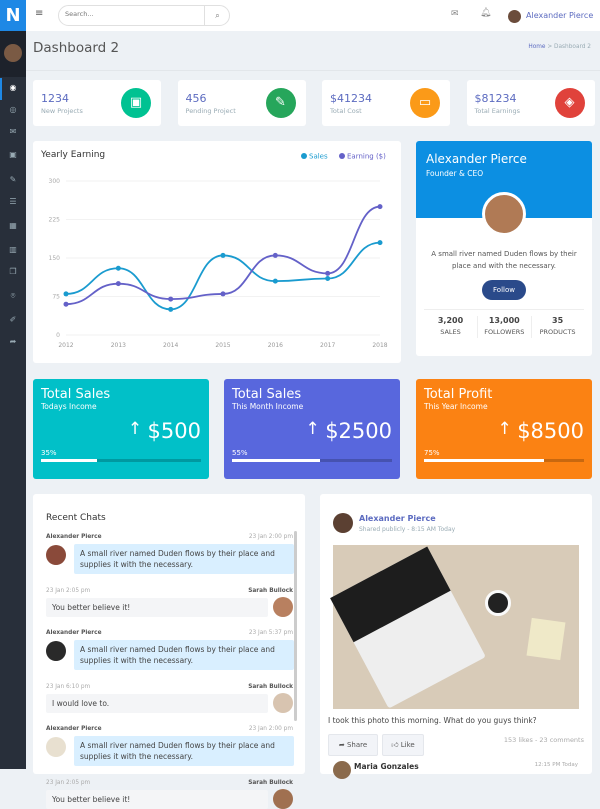 The width and height of the screenshot is (600, 809). I want to click on edit-icon: ✎, so click(13, 179).